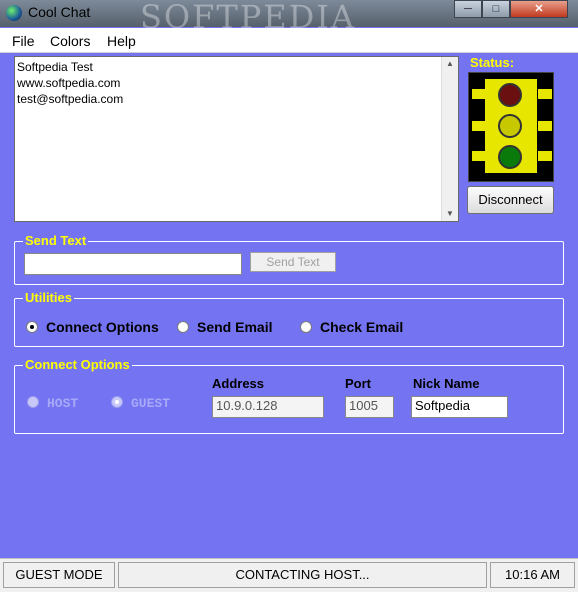 The height and width of the screenshot is (592, 578). Describe the element at coordinates (238, 383) in the screenshot. I see `address-label: Address` at that location.